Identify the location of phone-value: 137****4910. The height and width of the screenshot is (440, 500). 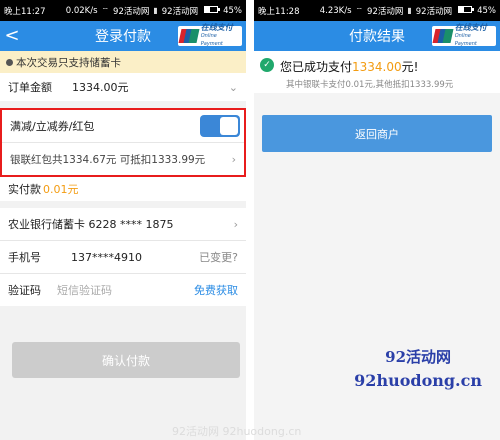
(106, 257).